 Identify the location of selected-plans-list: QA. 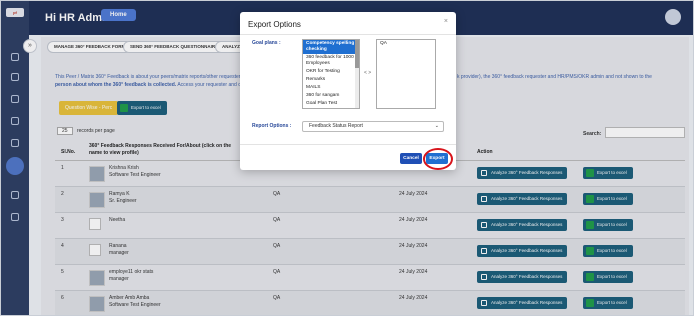
(406, 74).